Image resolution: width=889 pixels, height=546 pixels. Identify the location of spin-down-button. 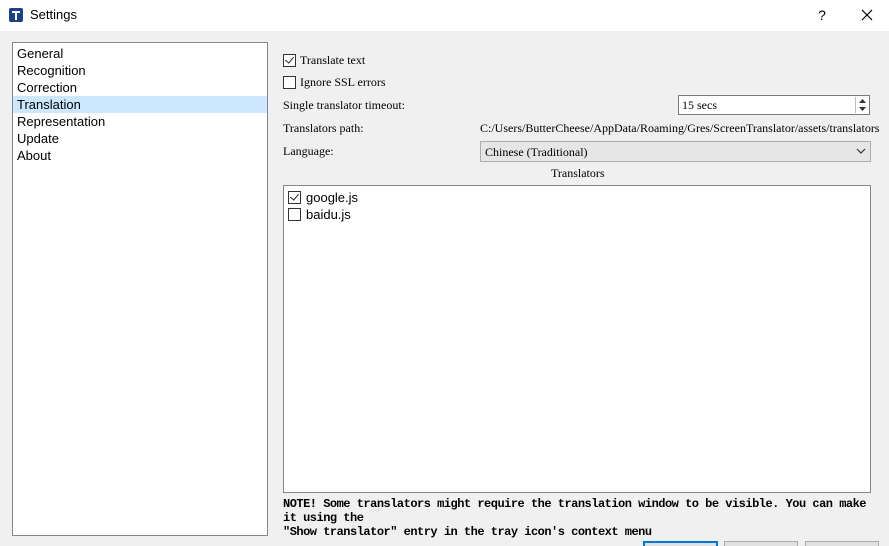
(862, 109).